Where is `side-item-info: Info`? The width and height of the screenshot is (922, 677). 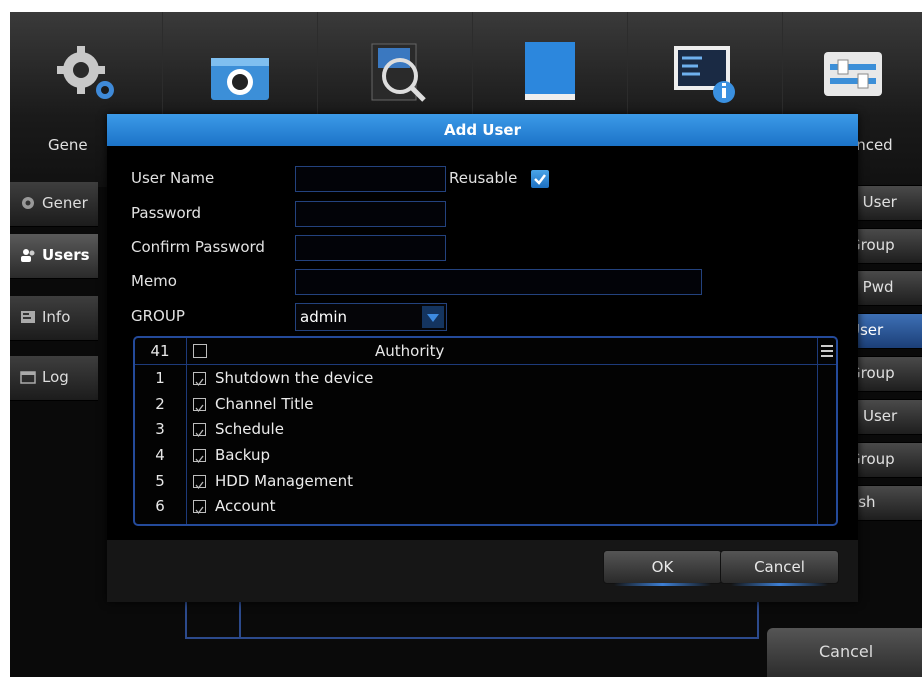 side-item-info: Info is located at coordinates (54, 318).